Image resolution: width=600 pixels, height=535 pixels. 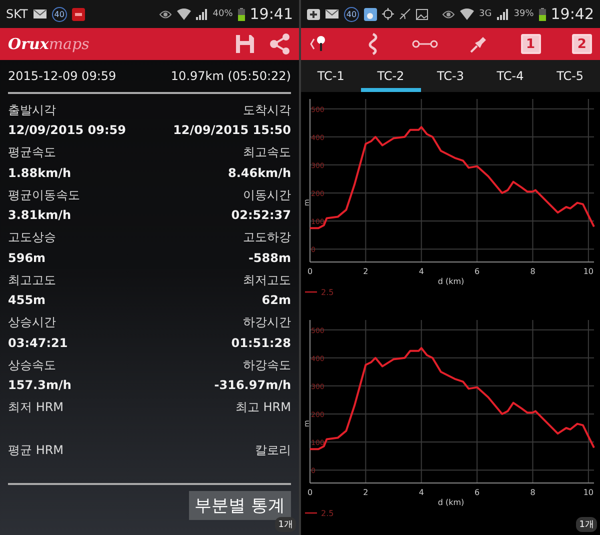 I want to click on segment-icon, so click(x=425, y=44).